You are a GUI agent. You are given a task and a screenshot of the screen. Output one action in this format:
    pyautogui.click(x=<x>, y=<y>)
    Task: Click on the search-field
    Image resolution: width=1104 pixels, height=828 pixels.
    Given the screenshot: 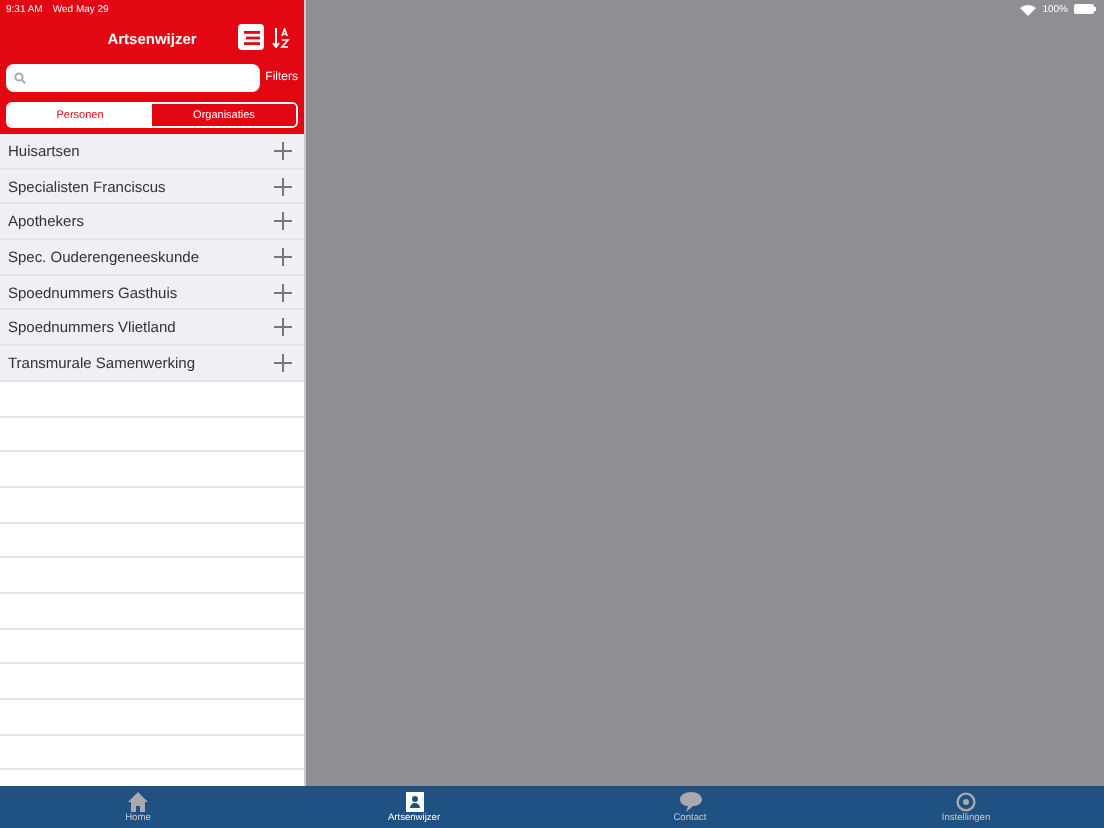 What is the action you would take?
    pyautogui.click(x=133, y=78)
    